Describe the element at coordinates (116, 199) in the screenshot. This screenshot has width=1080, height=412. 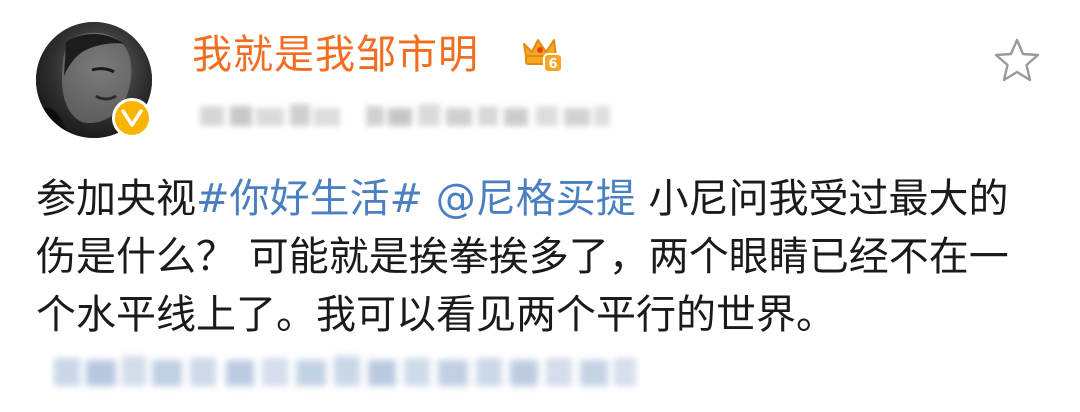
I see `post-text-intro: 参加央视` at that location.